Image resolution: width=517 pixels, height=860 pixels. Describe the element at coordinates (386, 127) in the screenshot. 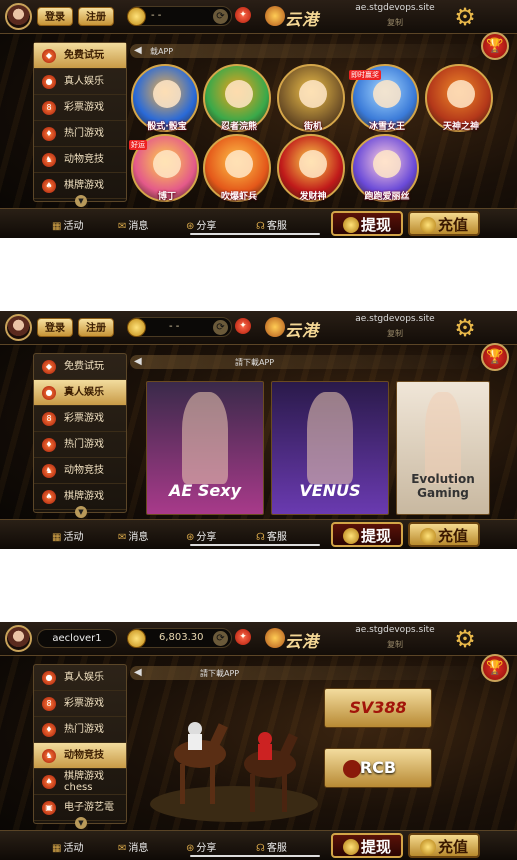

I see `game-title: 冰雪女王` at that location.